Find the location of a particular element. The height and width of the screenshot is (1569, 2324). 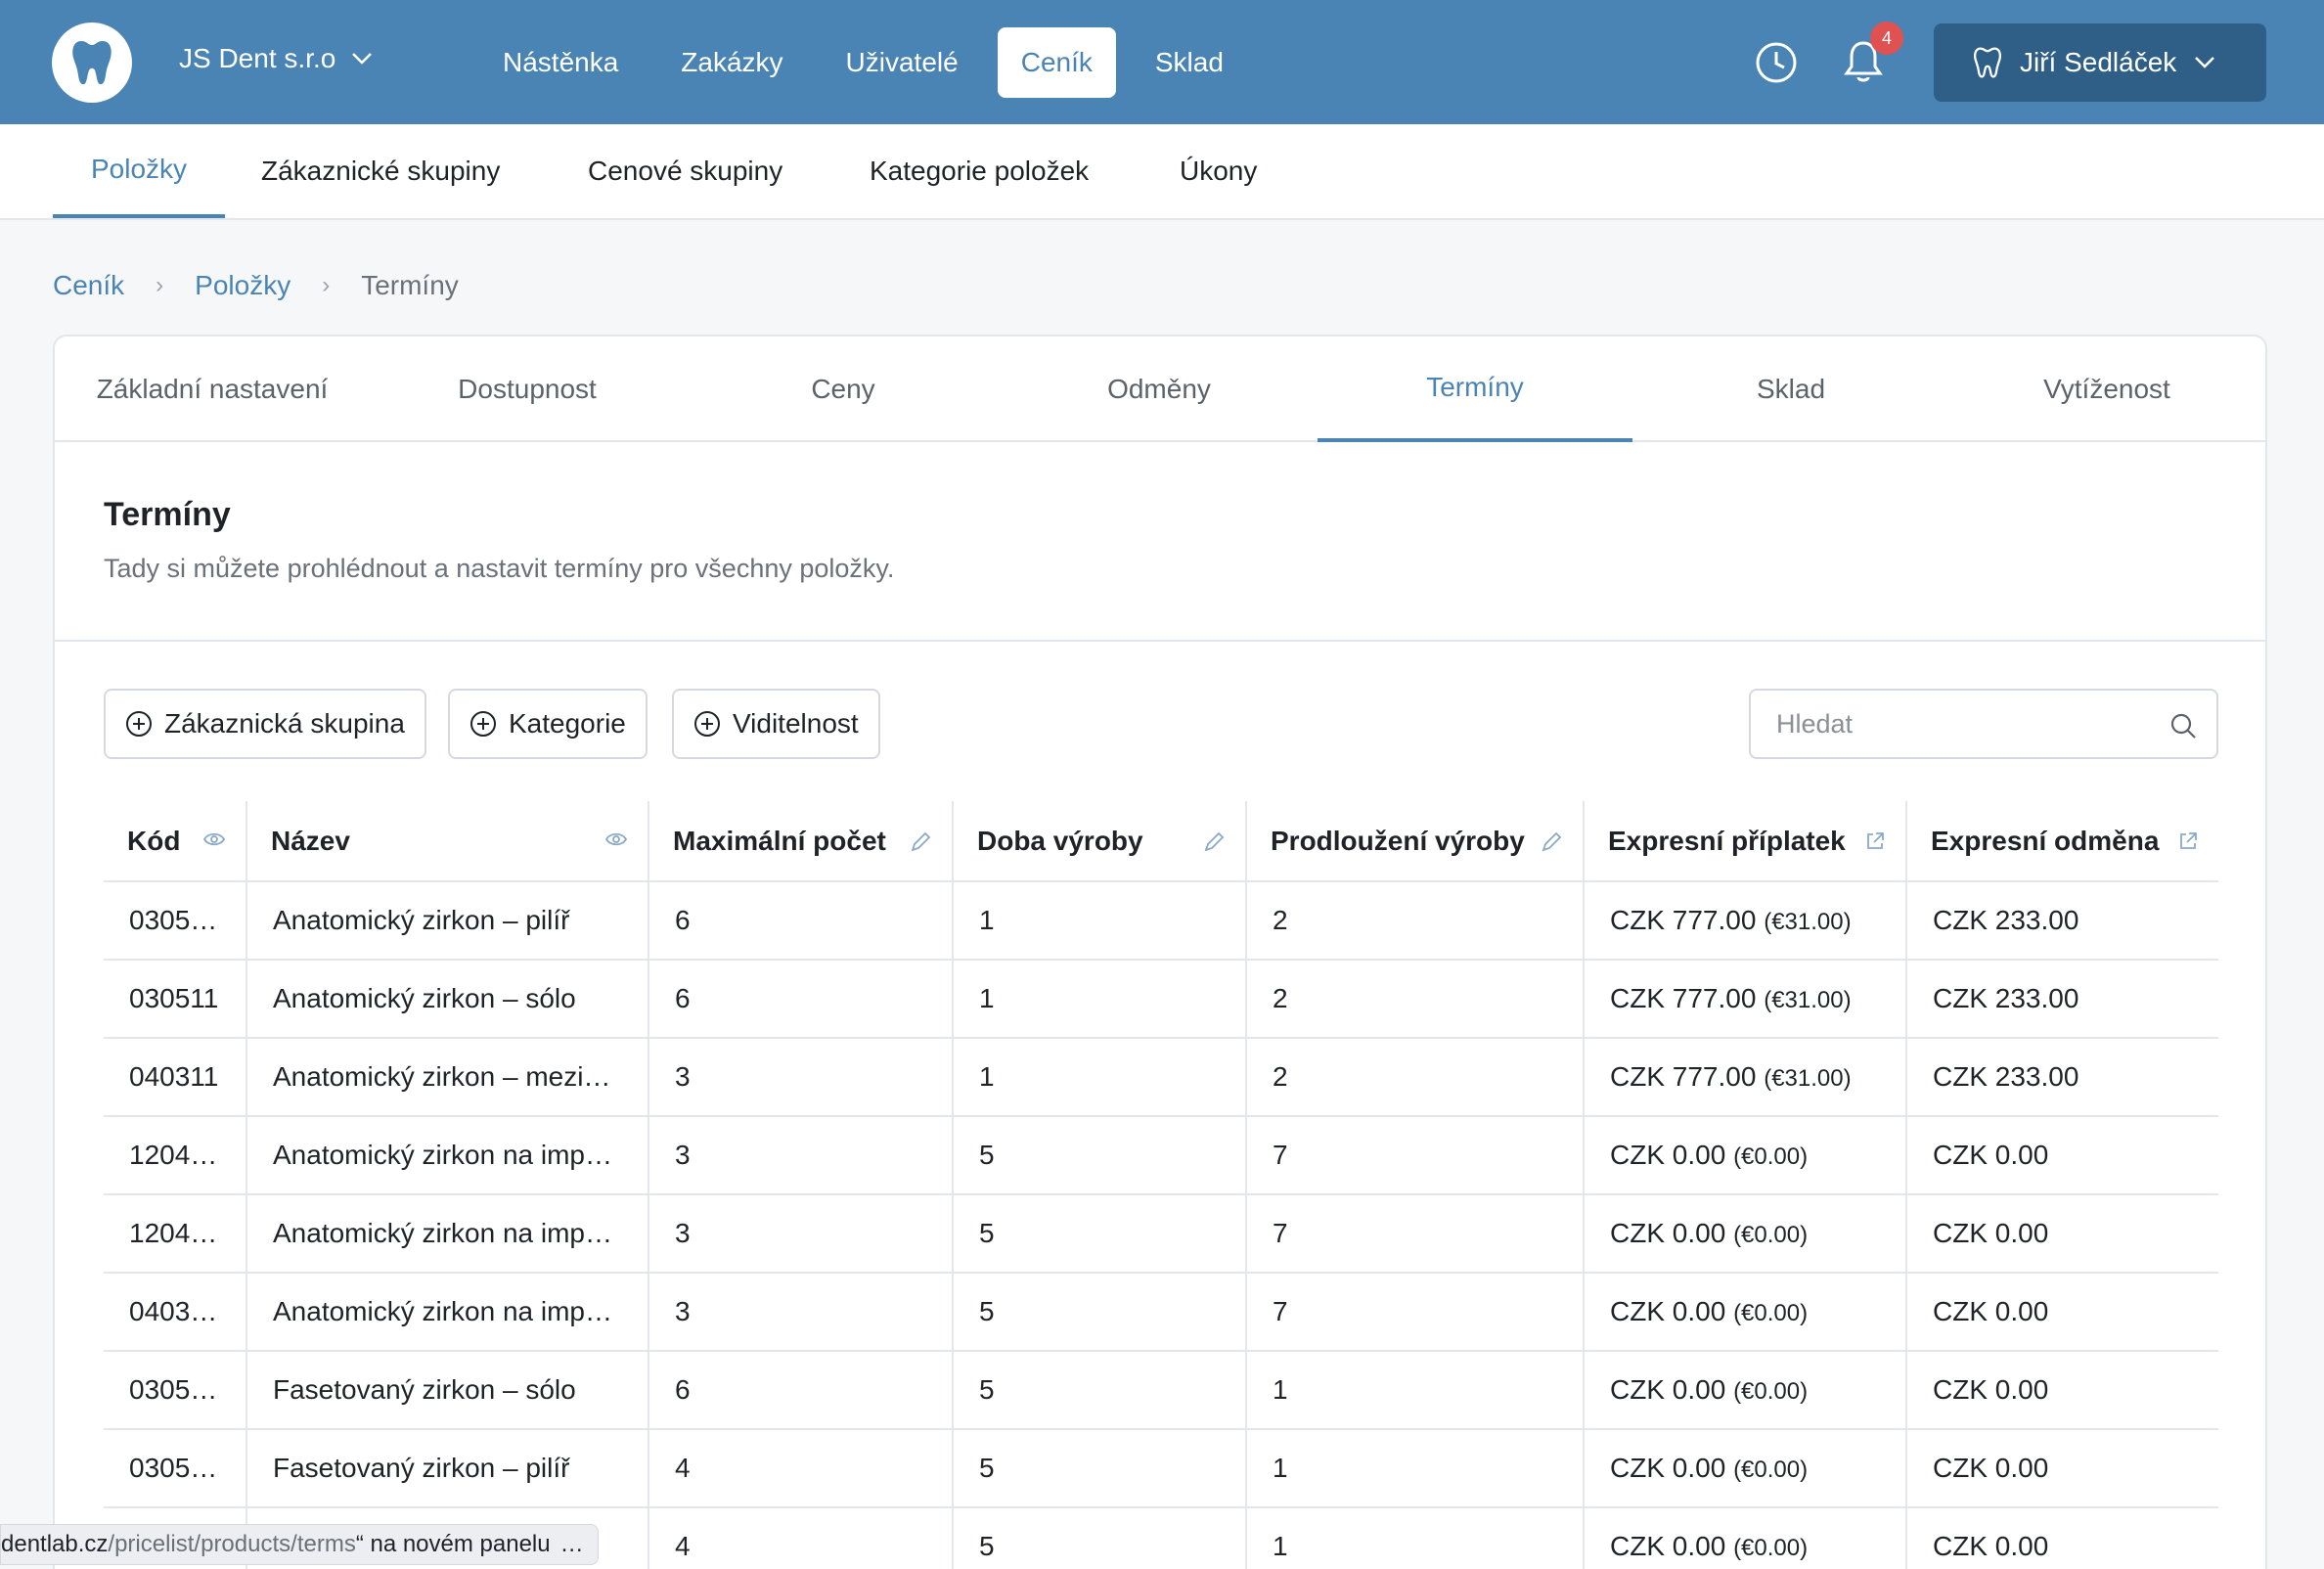

cell-express-reward: CZK 233.00 is located at coordinates (2062, 921).